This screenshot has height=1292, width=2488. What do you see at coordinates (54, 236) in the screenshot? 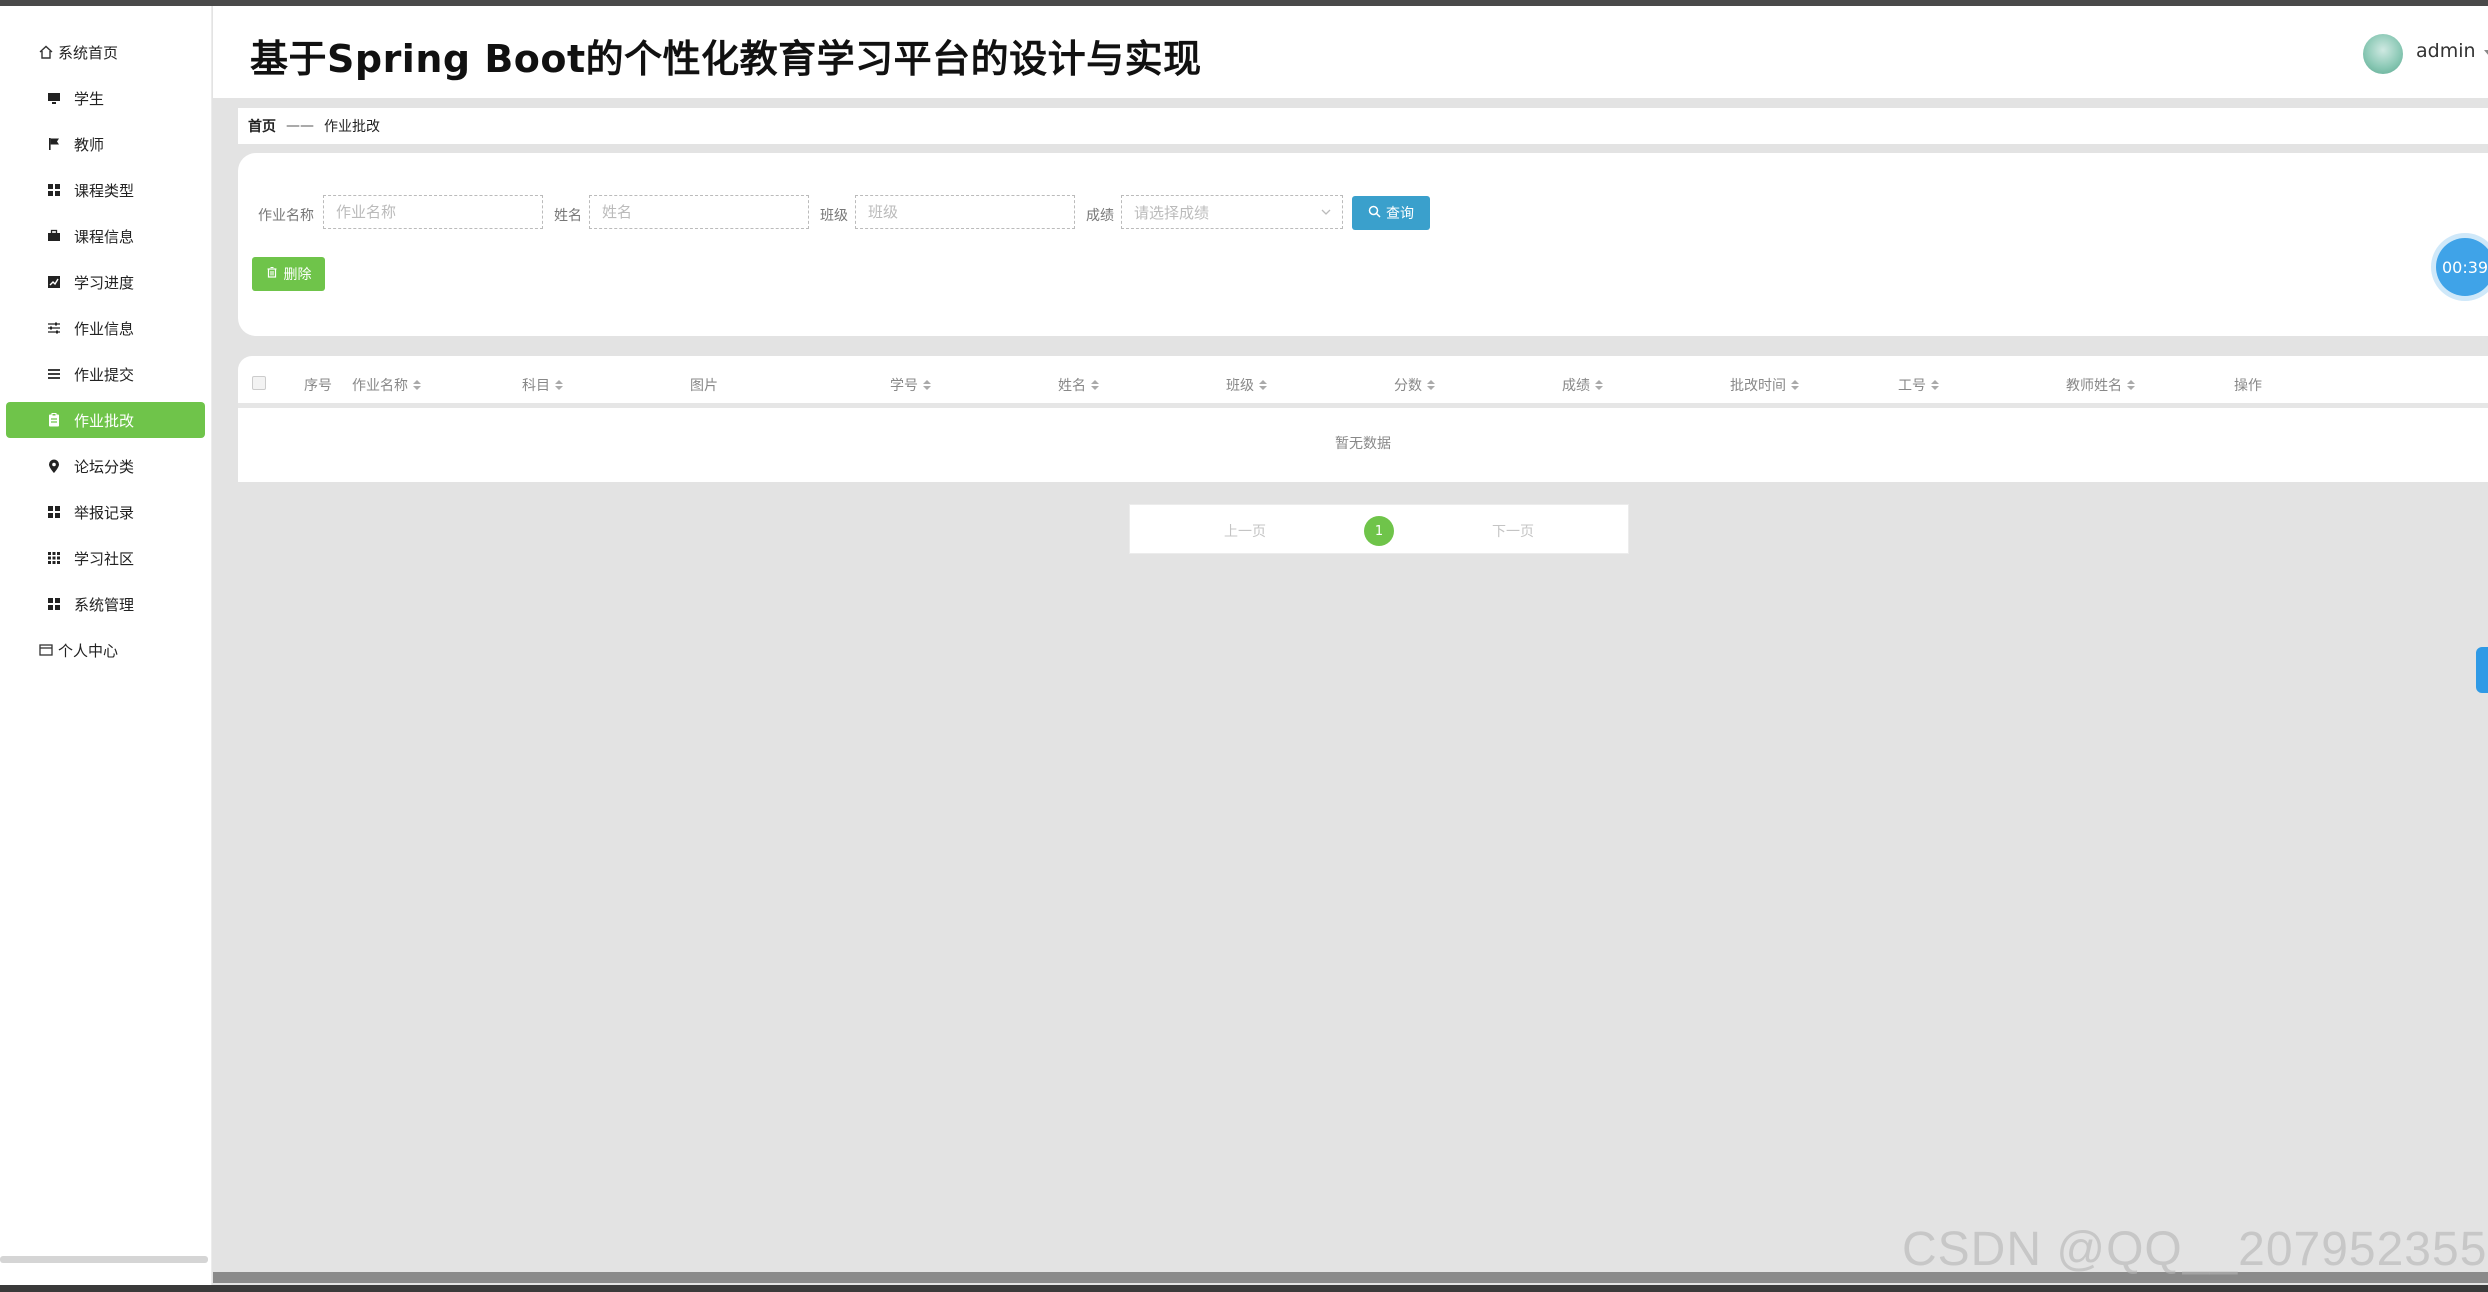
I see `briefcase-icon` at bounding box center [54, 236].